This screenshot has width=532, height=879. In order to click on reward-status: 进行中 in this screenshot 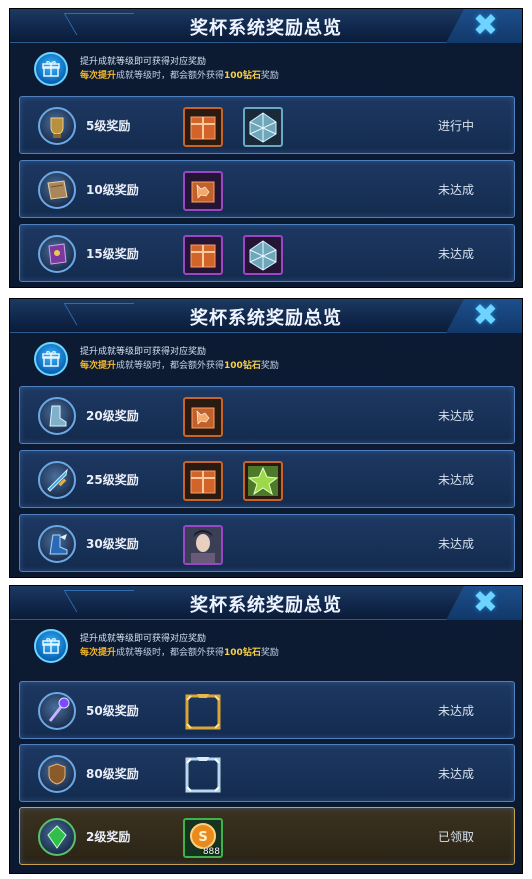, I will do `click(455, 126)`.